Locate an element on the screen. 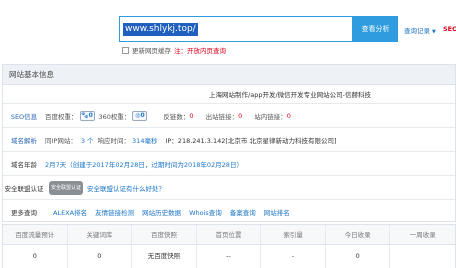 The image size is (456, 268). link-site-rank: 网站排名 is located at coordinates (277, 212).